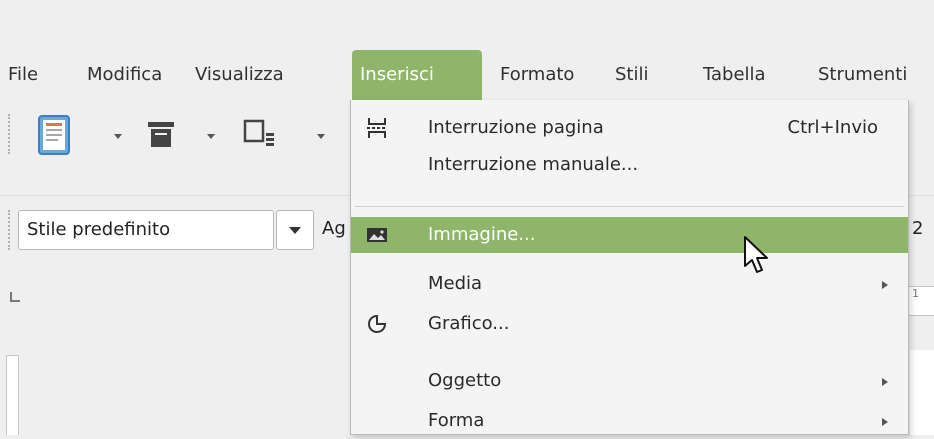  Describe the element at coordinates (629, 381) in the screenshot. I see `menu-item-object: Oggetto` at that location.